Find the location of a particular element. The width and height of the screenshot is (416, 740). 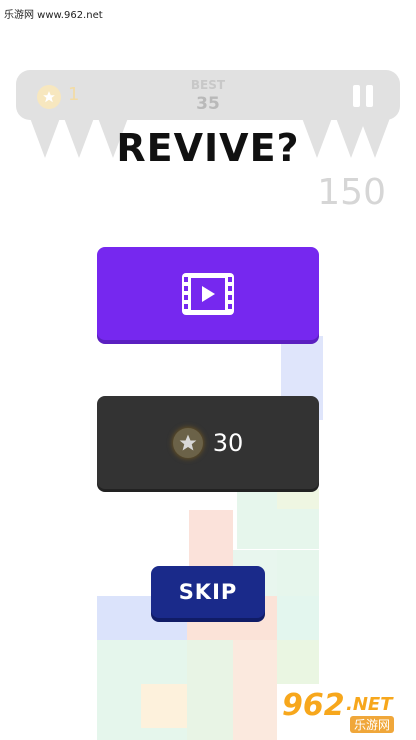

logo-chinese: 乐游网 is located at coordinates (372, 724).